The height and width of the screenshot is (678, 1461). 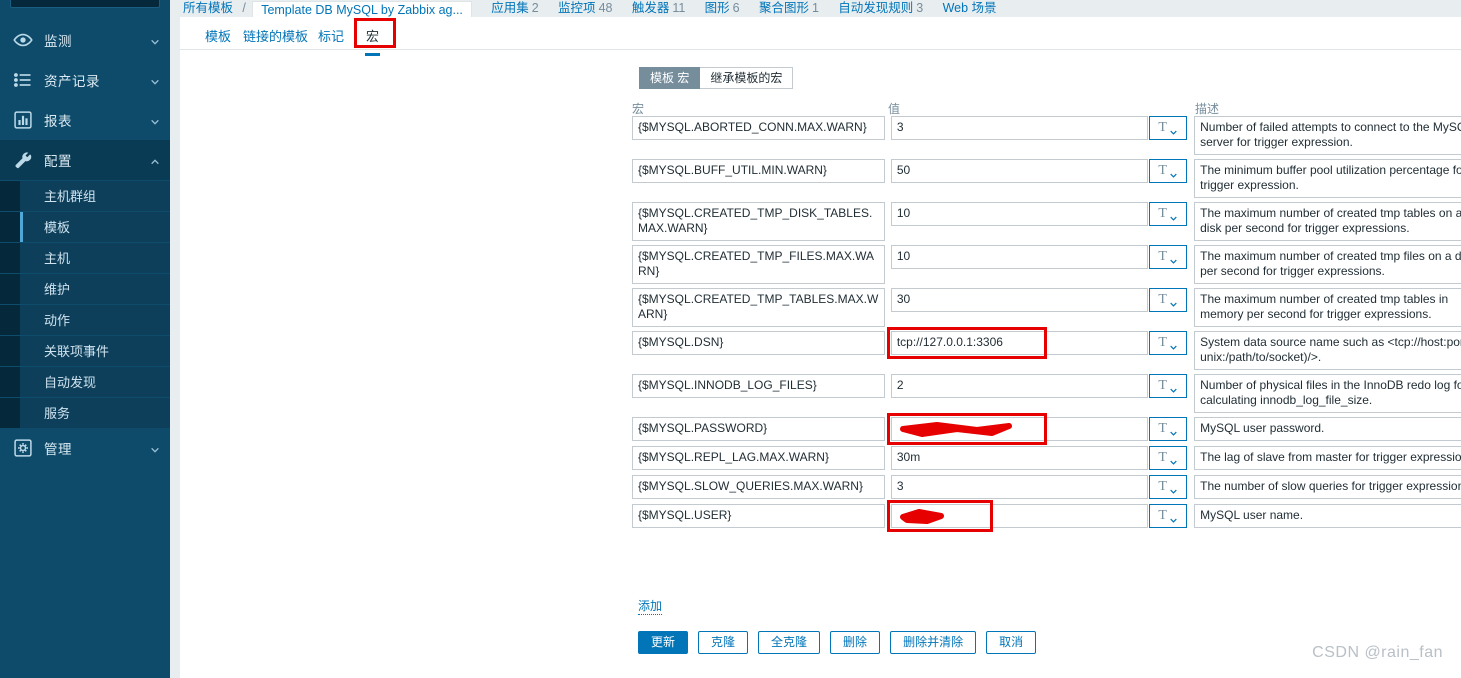 What do you see at coordinates (747, 78) in the screenshot?
I see `toggle-inherited-macros: 继承模板的宏` at bounding box center [747, 78].